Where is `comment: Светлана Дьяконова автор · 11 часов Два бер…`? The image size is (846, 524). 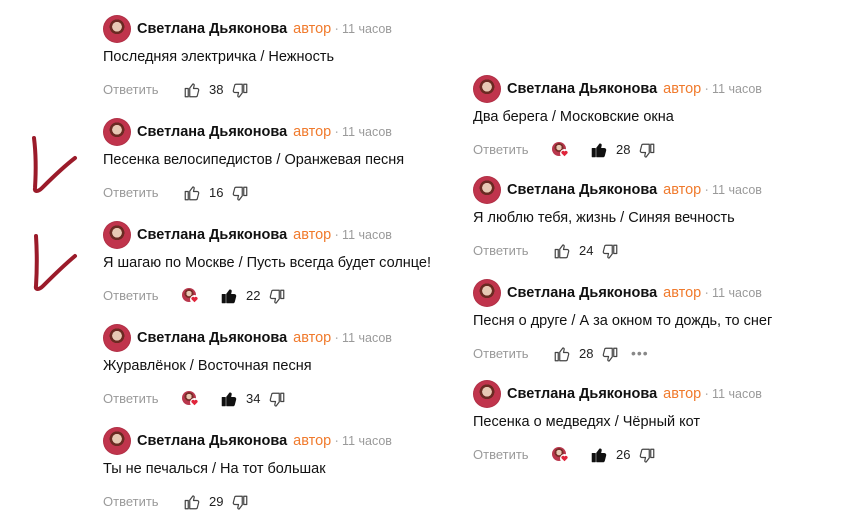
comment: Светлана Дьяконова автор · 11 часов Два бер… is located at coordinates (643, 120).